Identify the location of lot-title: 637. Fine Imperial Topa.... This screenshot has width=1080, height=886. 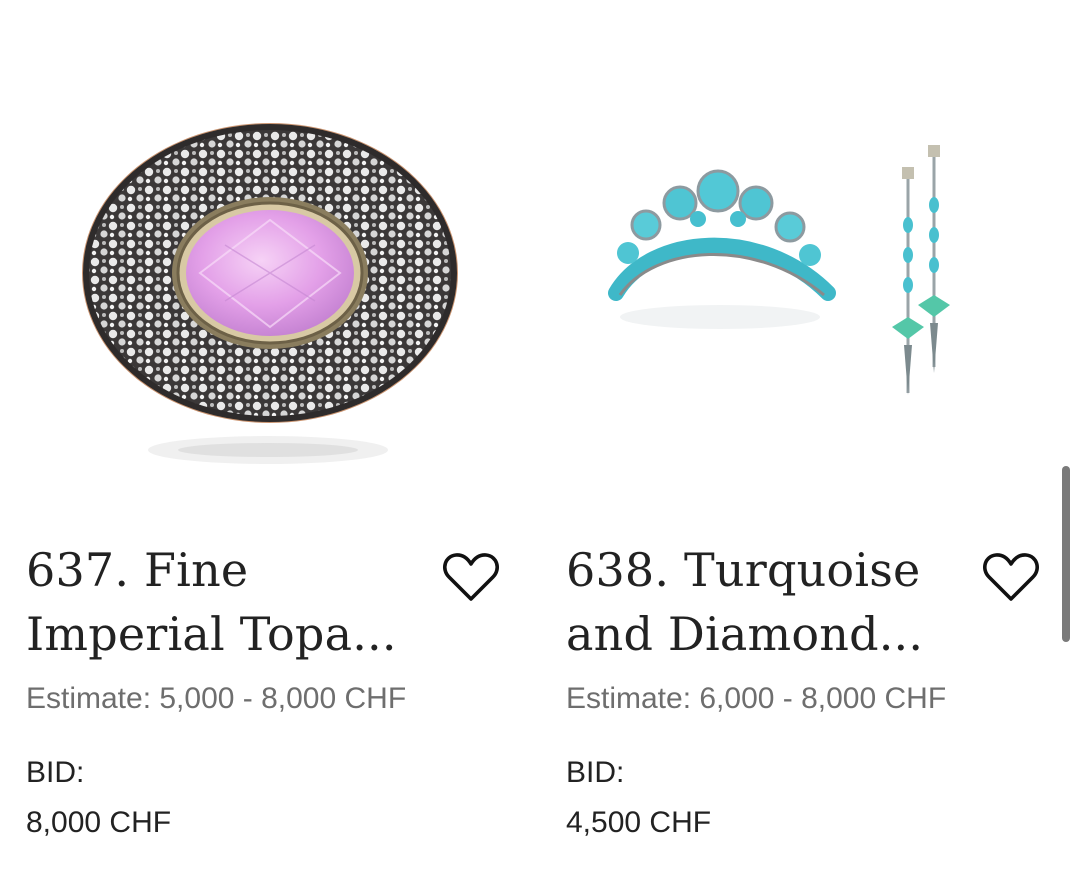
(231, 602).